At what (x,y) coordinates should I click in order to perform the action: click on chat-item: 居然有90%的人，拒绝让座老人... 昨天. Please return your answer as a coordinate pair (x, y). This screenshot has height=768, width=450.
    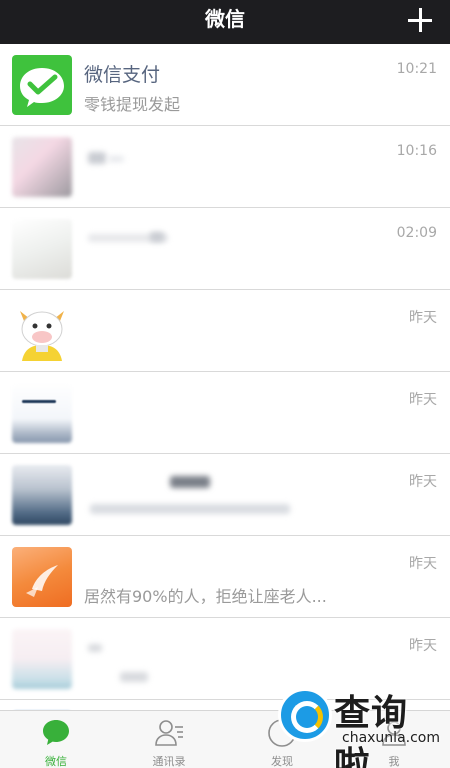
    Looking at the image, I should click on (225, 577).